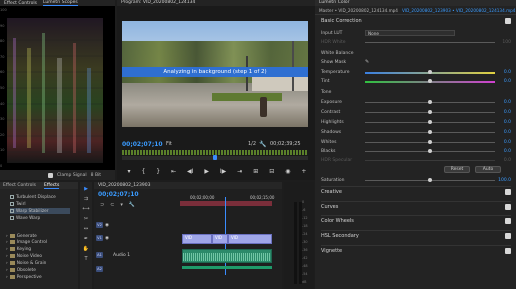 The height and width of the screenshot is (289, 516). Describe the element at coordinates (507, 122) in the screenshot. I see `highlights-value: 0.0` at that location.